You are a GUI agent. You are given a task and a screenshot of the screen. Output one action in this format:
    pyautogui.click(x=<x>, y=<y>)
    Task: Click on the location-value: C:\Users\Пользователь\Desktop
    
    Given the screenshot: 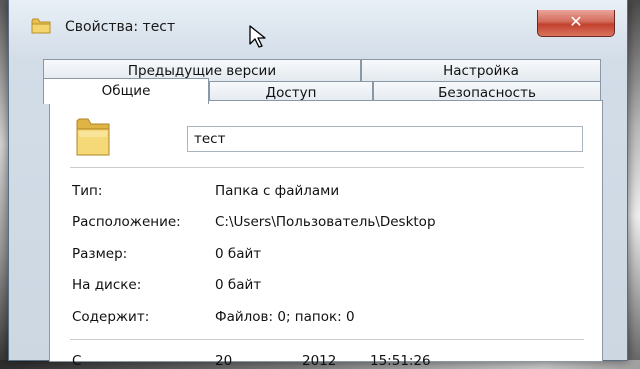 What is the action you would take?
    pyautogui.click(x=325, y=222)
    